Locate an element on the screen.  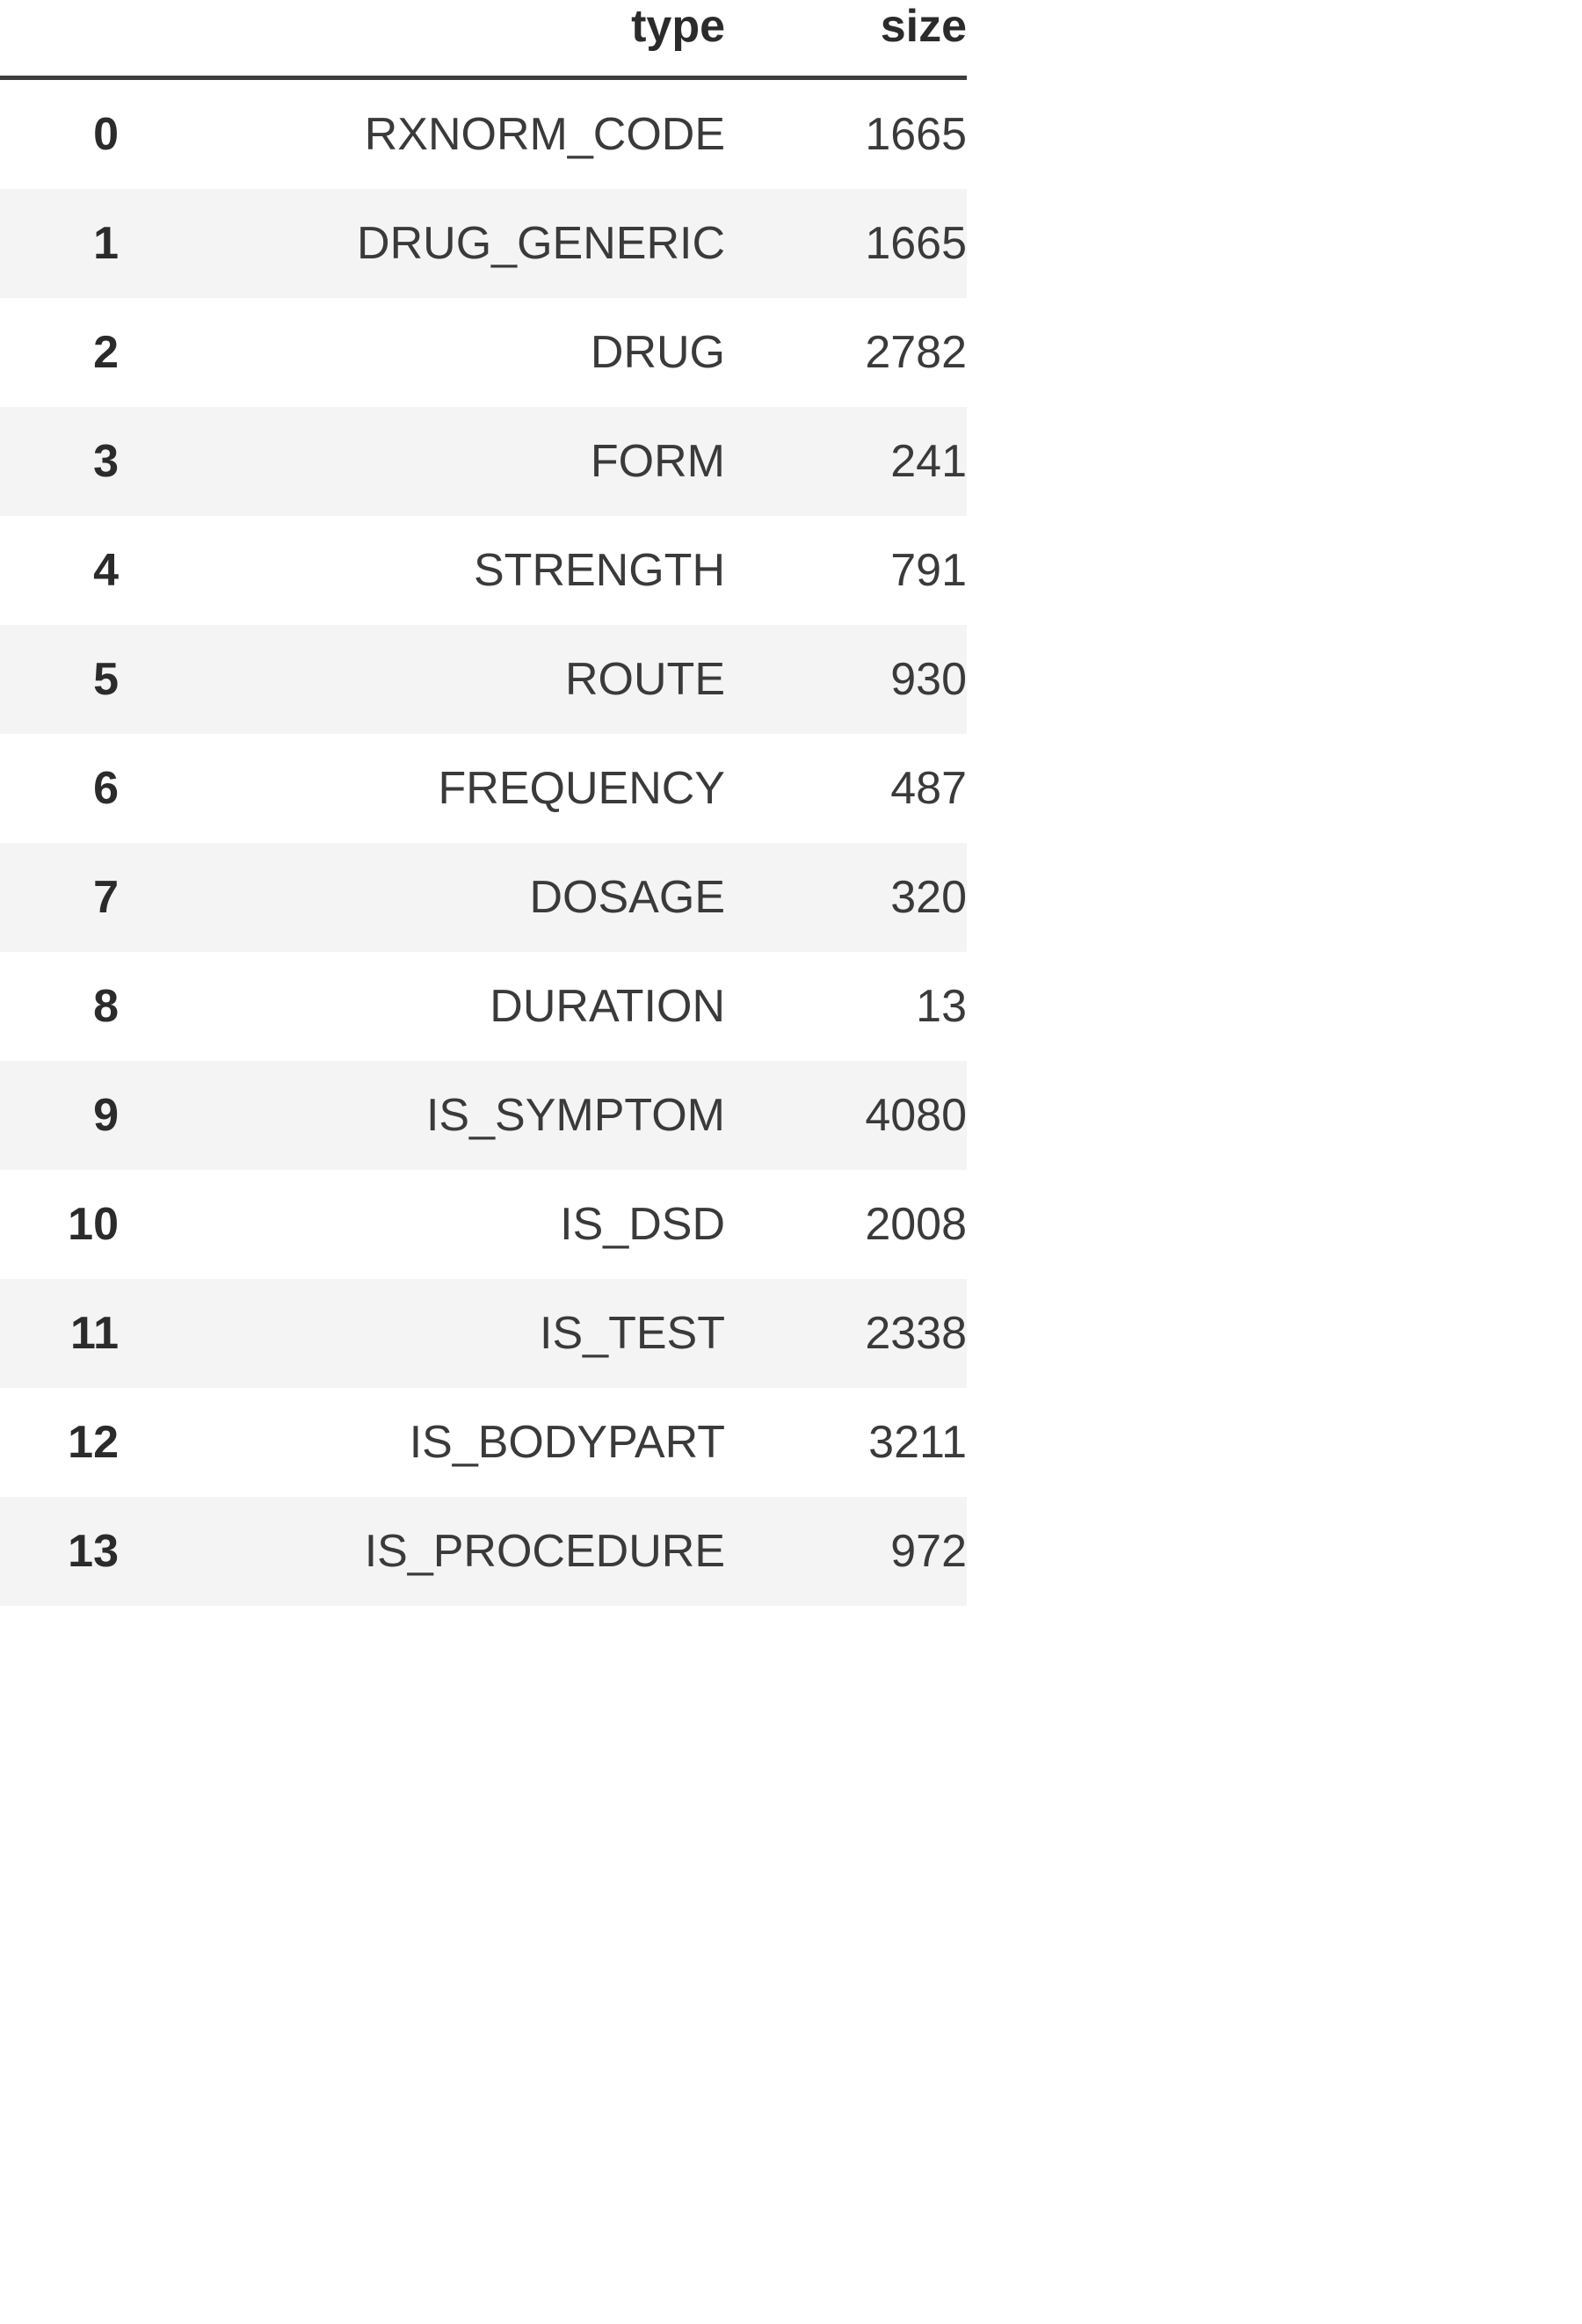
table-row: 9 IS_SYMPTOM 4080 is located at coordinates (484, 1115).